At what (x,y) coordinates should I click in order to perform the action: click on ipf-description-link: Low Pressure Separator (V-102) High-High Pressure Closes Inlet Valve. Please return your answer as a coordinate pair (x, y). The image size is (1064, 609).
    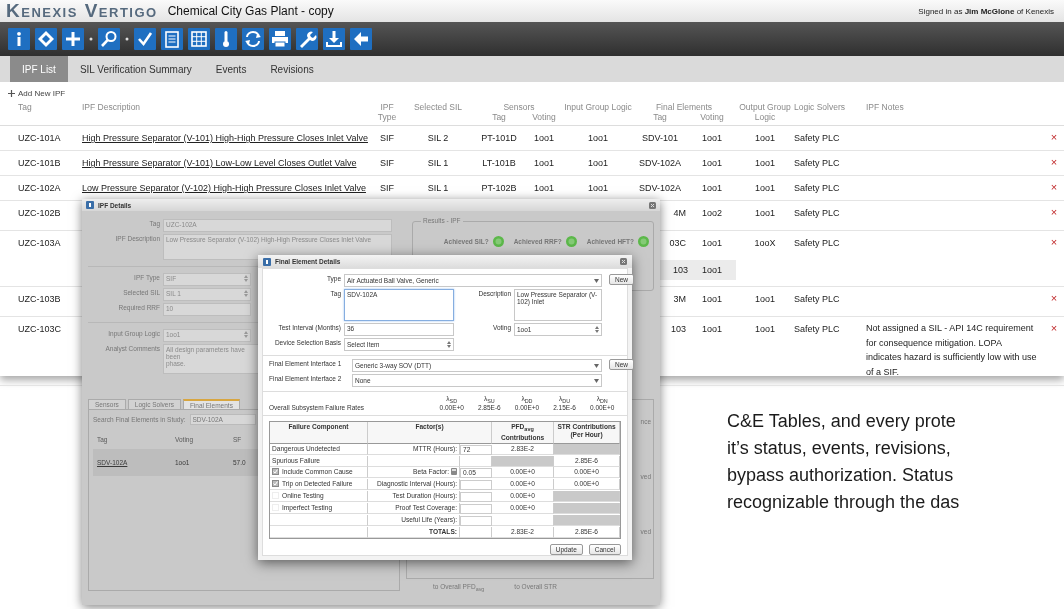
    Looking at the image, I should click on (227, 188).